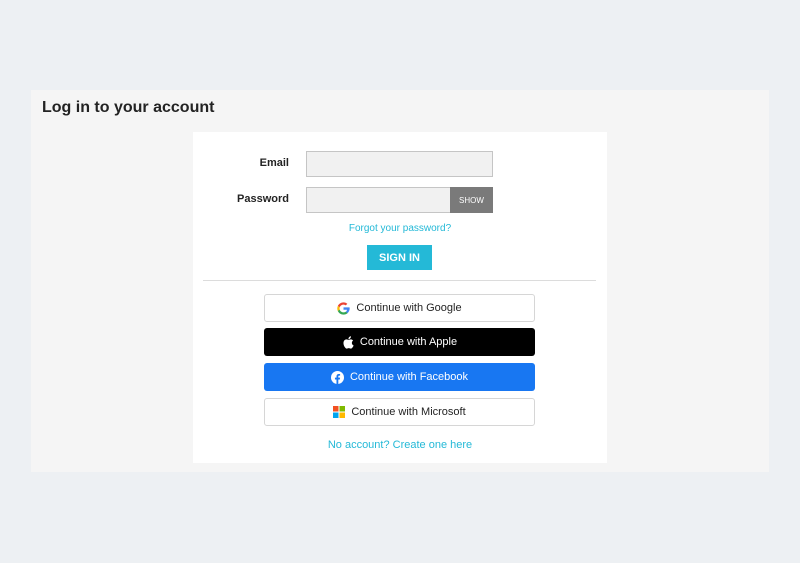 This screenshot has height=563, width=800. I want to click on continue-with-google-button: Continue with Google, so click(399, 308).